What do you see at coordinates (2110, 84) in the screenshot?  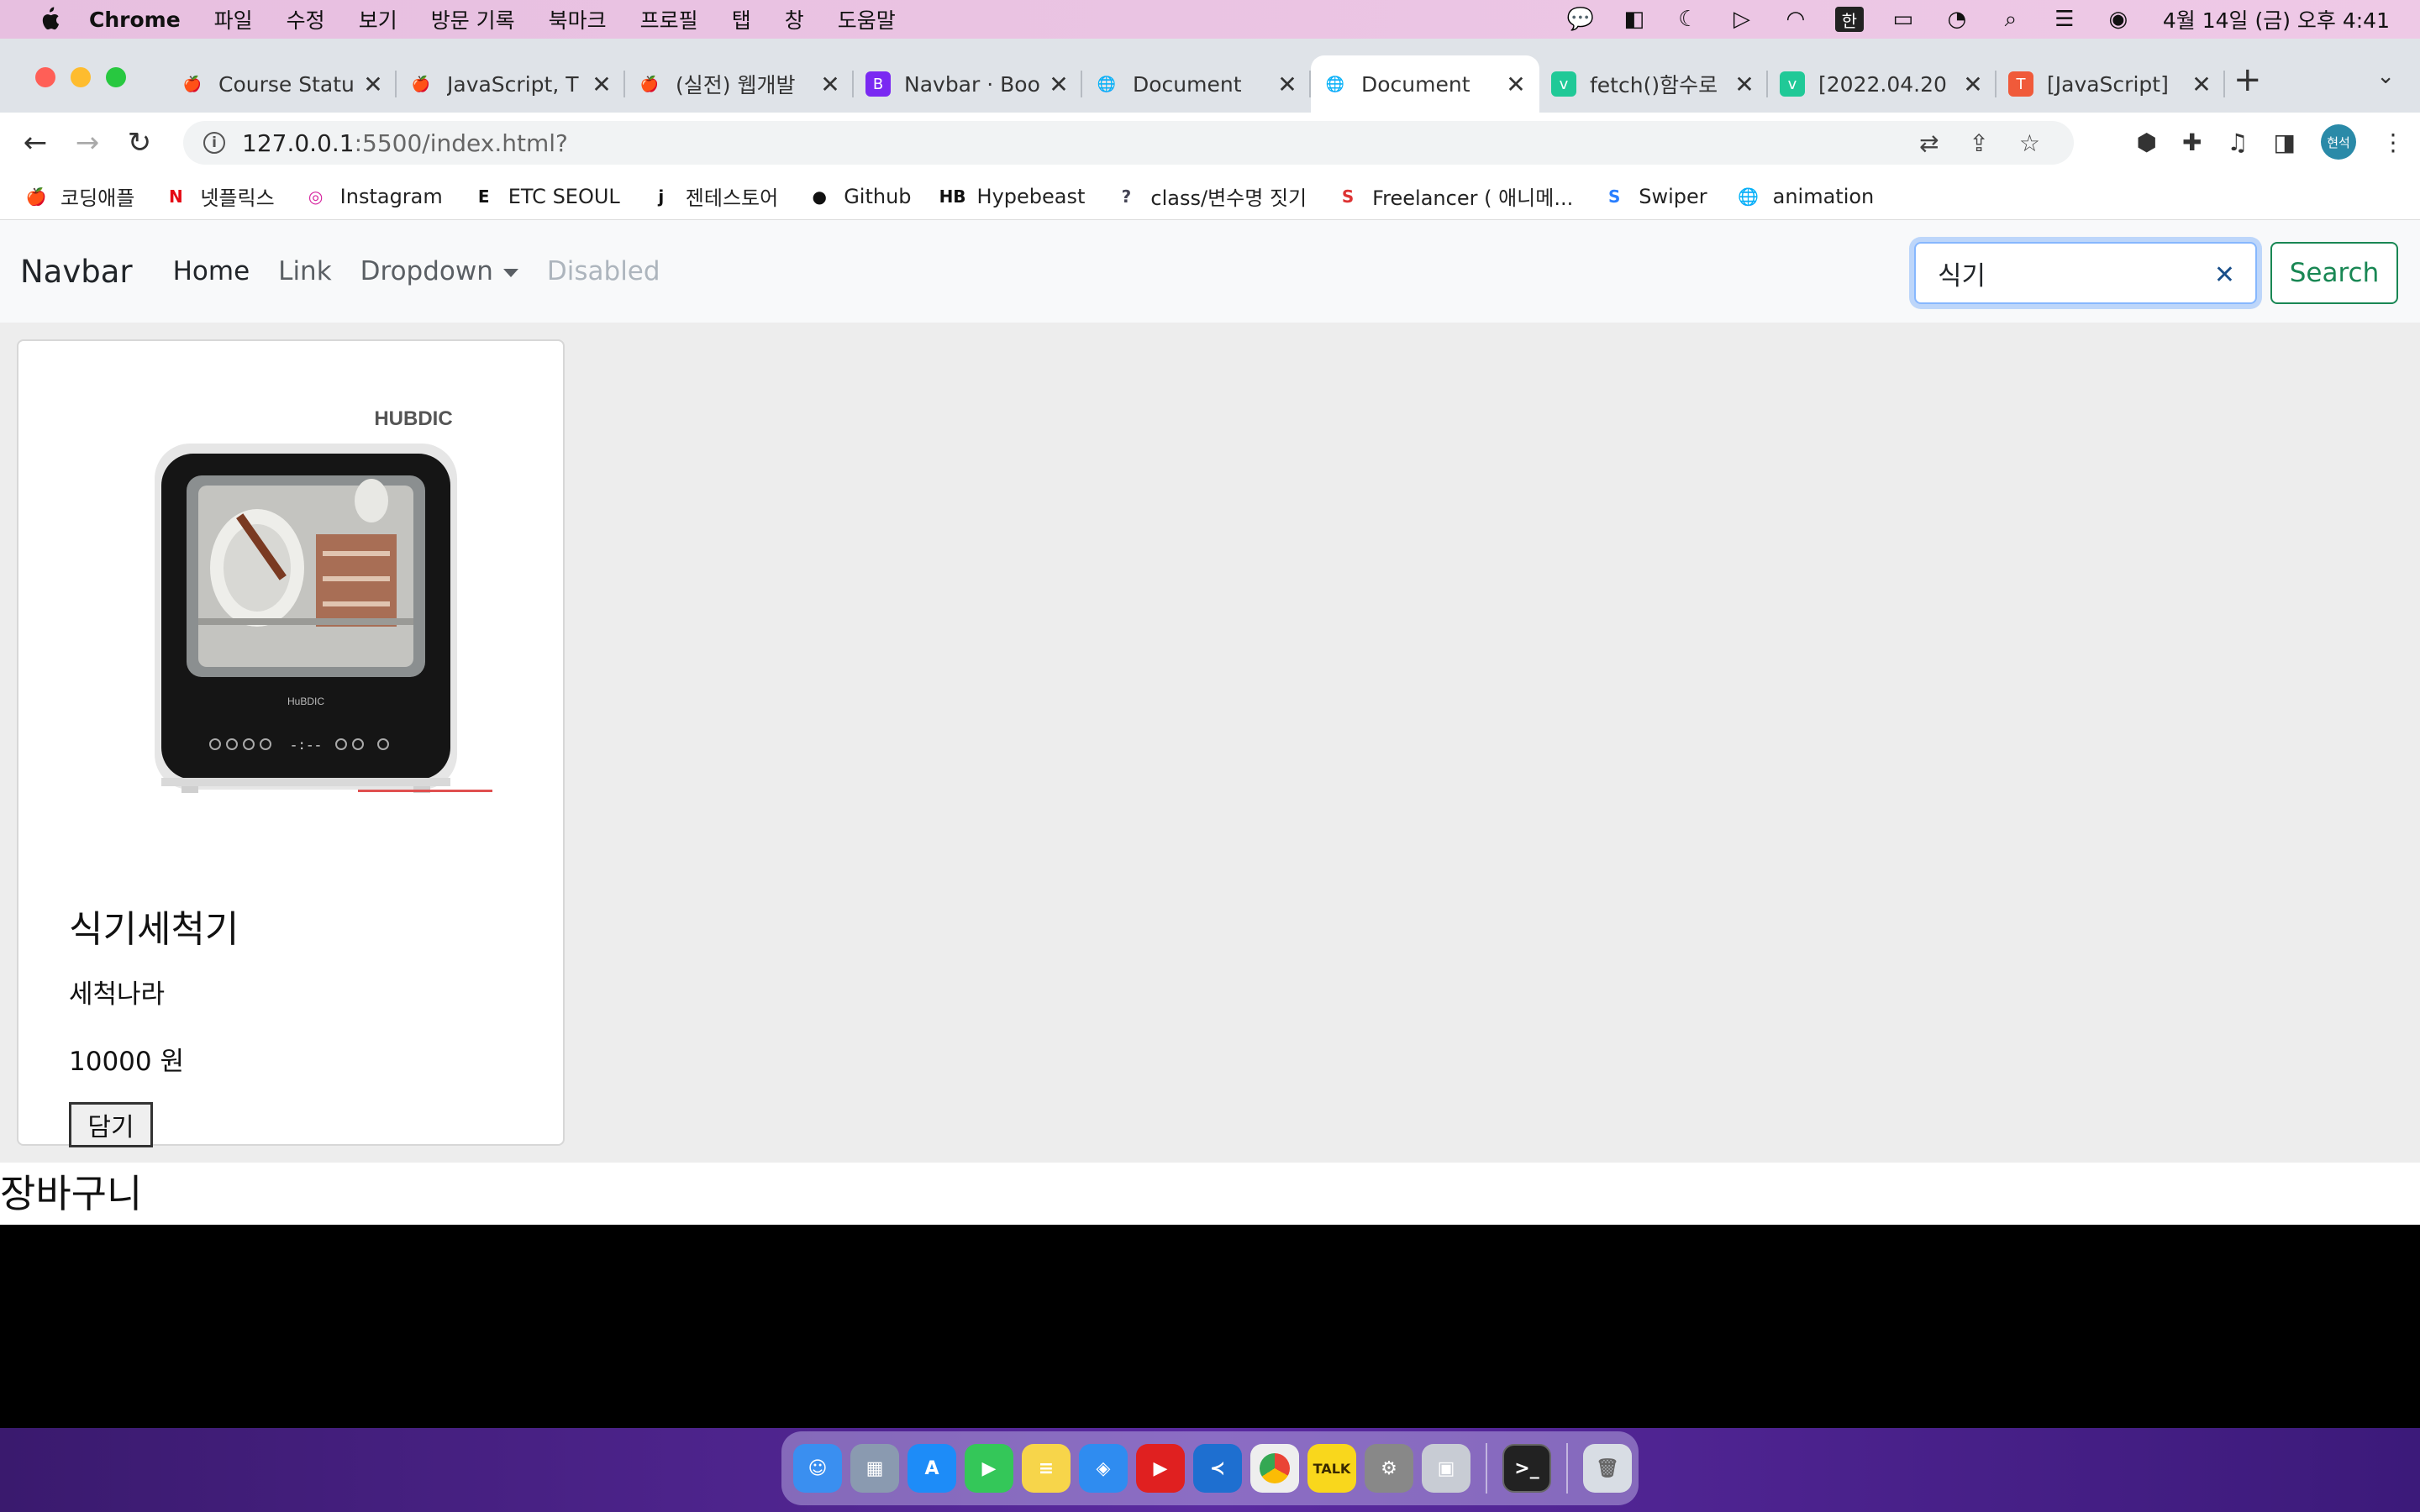 I see `tab-8: T [JavaScript] ✕` at bounding box center [2110, 84].